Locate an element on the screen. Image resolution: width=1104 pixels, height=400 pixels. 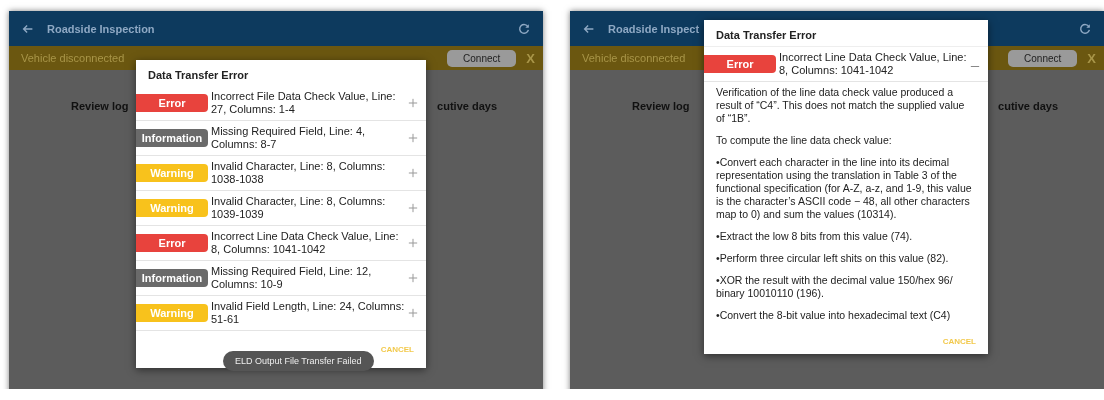
detail-paragraph: •Convert each character in the line into its decimal representation using the translation in Table 3 of the functional specification (for A-Z, a-z, and 1-9, this value is the character’s ASCII code − 48, all other characters map to 0) and sum the values (10314). is located at coordinates (844, 188).